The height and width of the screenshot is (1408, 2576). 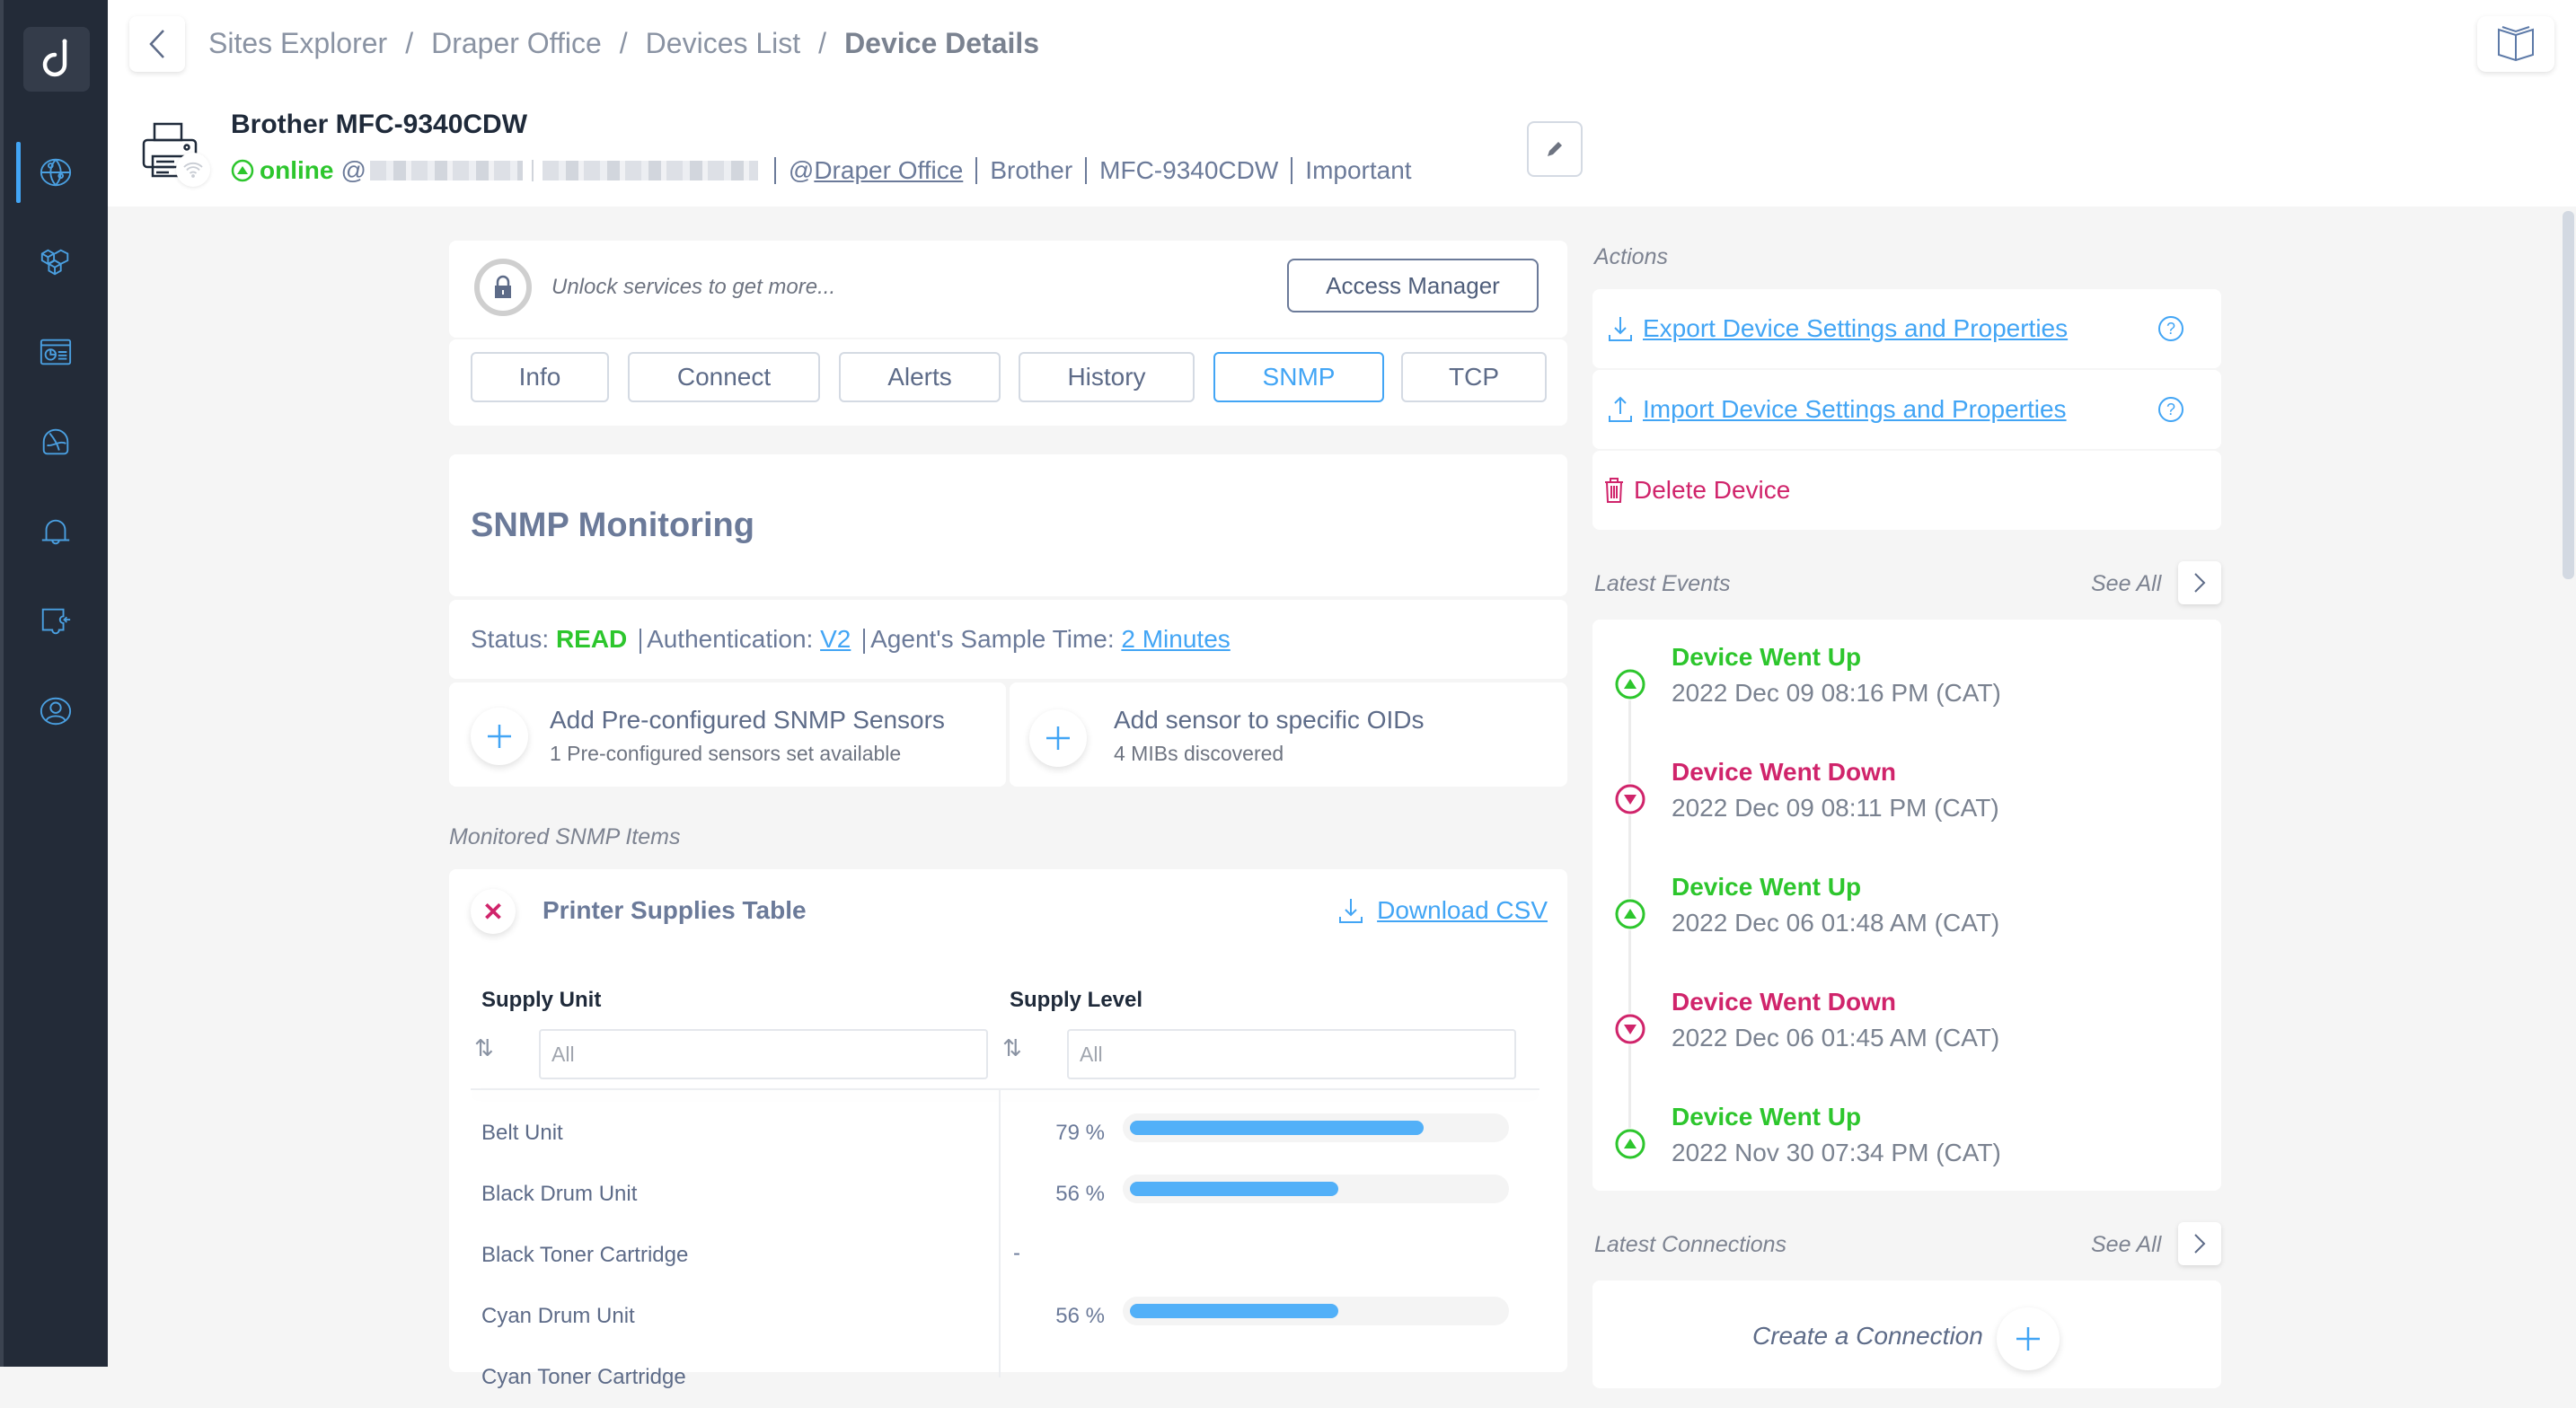 I want to click on sidebar-item-connections, so click(x=56, y=621).